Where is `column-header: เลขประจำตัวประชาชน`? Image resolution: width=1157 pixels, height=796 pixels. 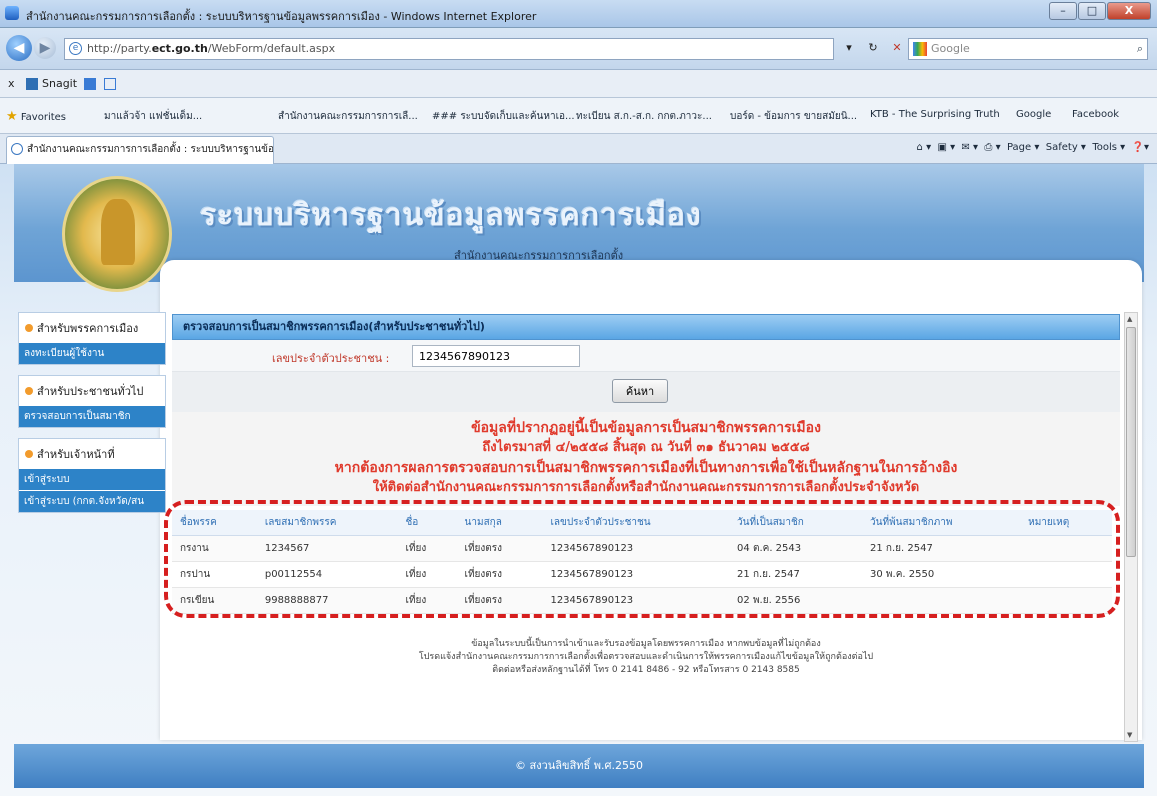
column-header: เลขประจำตัวประชาชน is located at coordinates (636, 523).